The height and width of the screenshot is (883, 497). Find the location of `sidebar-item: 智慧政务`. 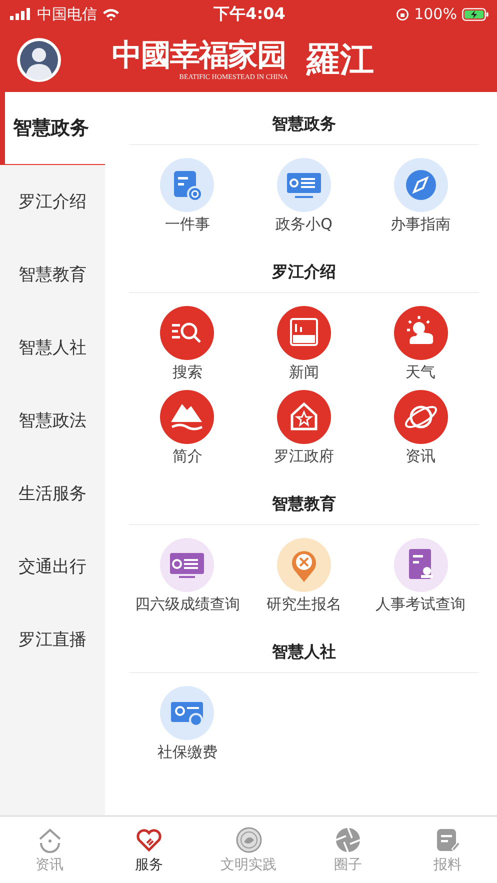

sidebar-item: 智慧政务 is located at coordinates (52, 128).